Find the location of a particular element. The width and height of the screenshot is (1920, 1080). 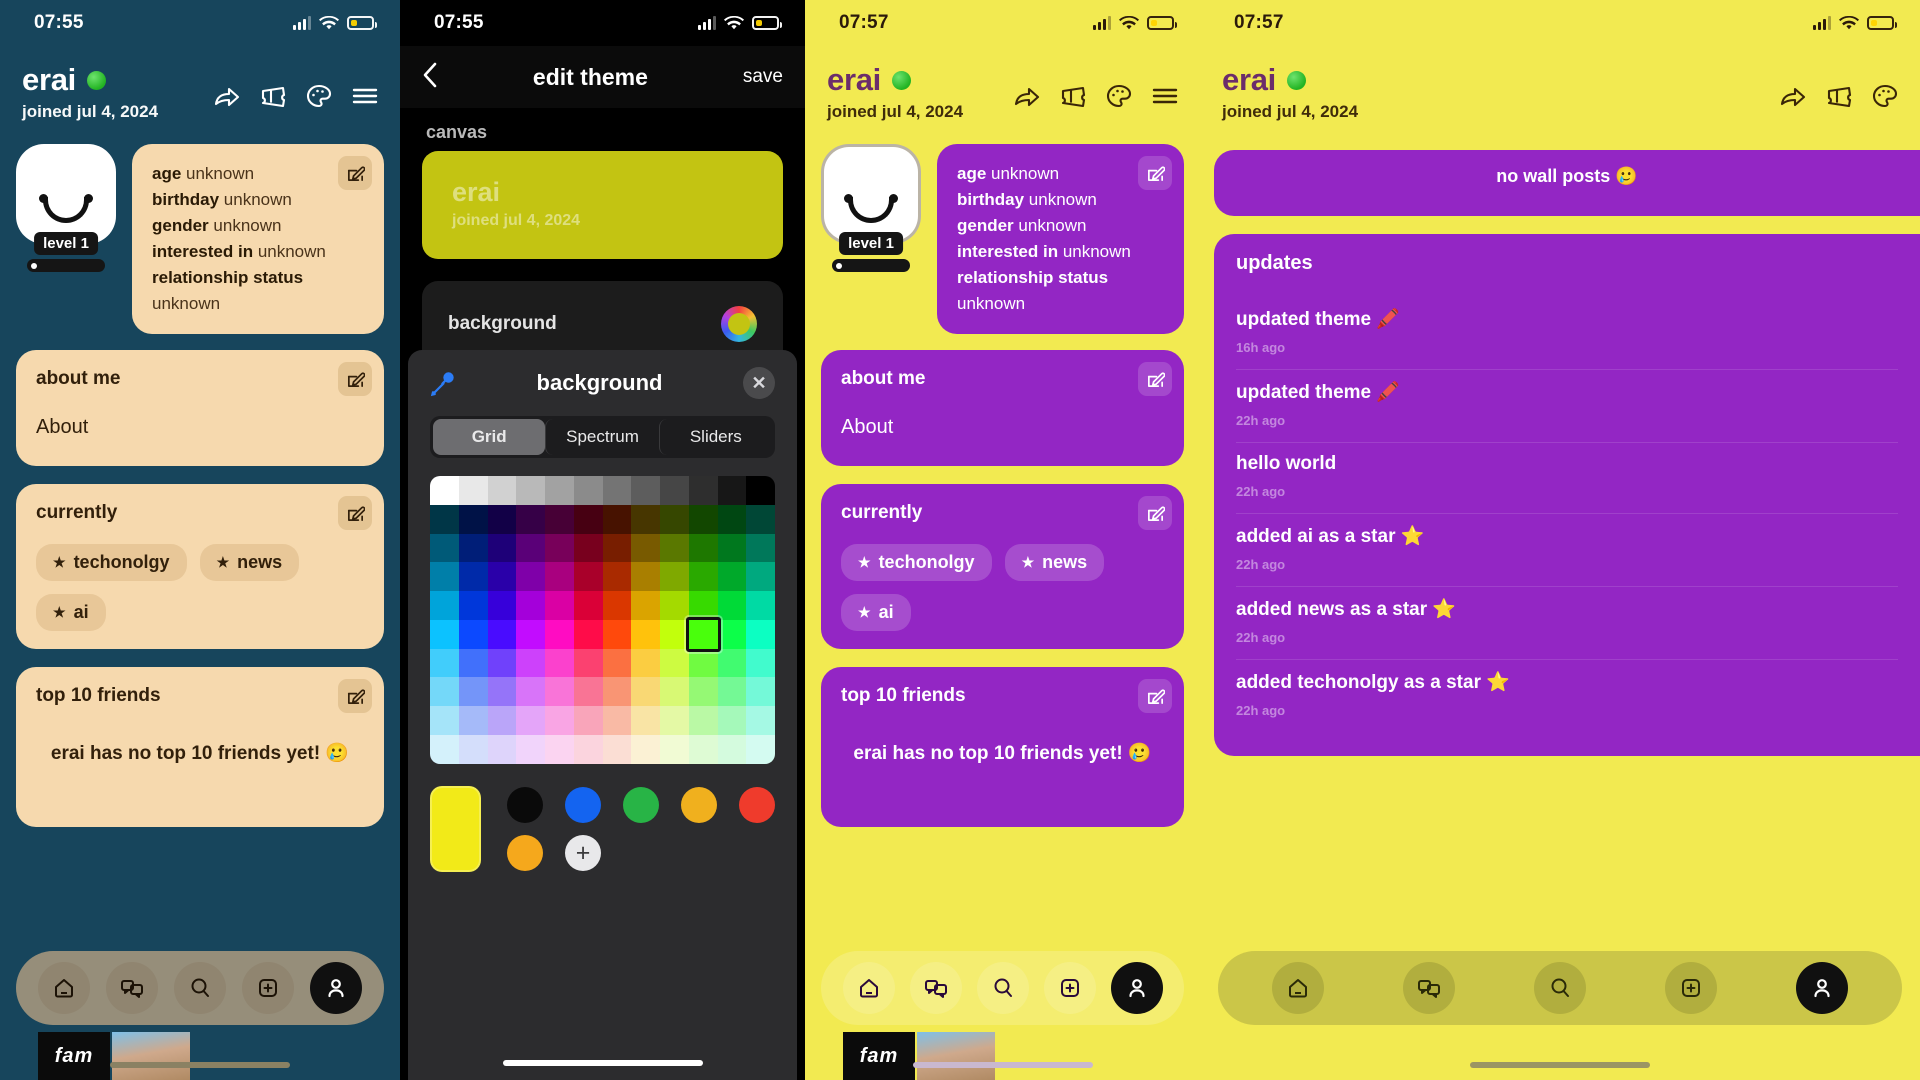

ticket-icon is located at coordinates (273, 96).